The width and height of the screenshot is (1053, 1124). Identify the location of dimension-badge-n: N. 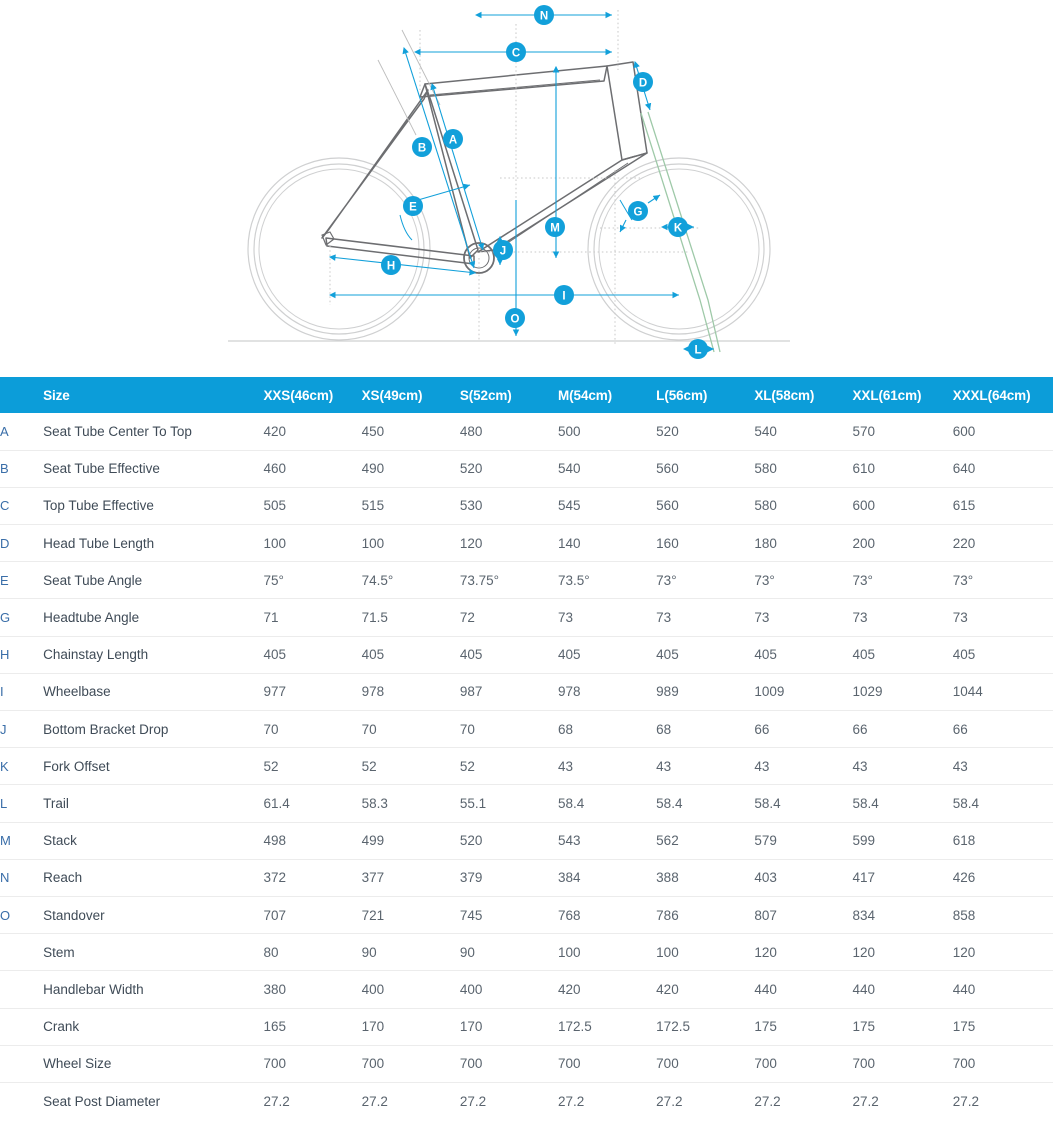
(544, 15).